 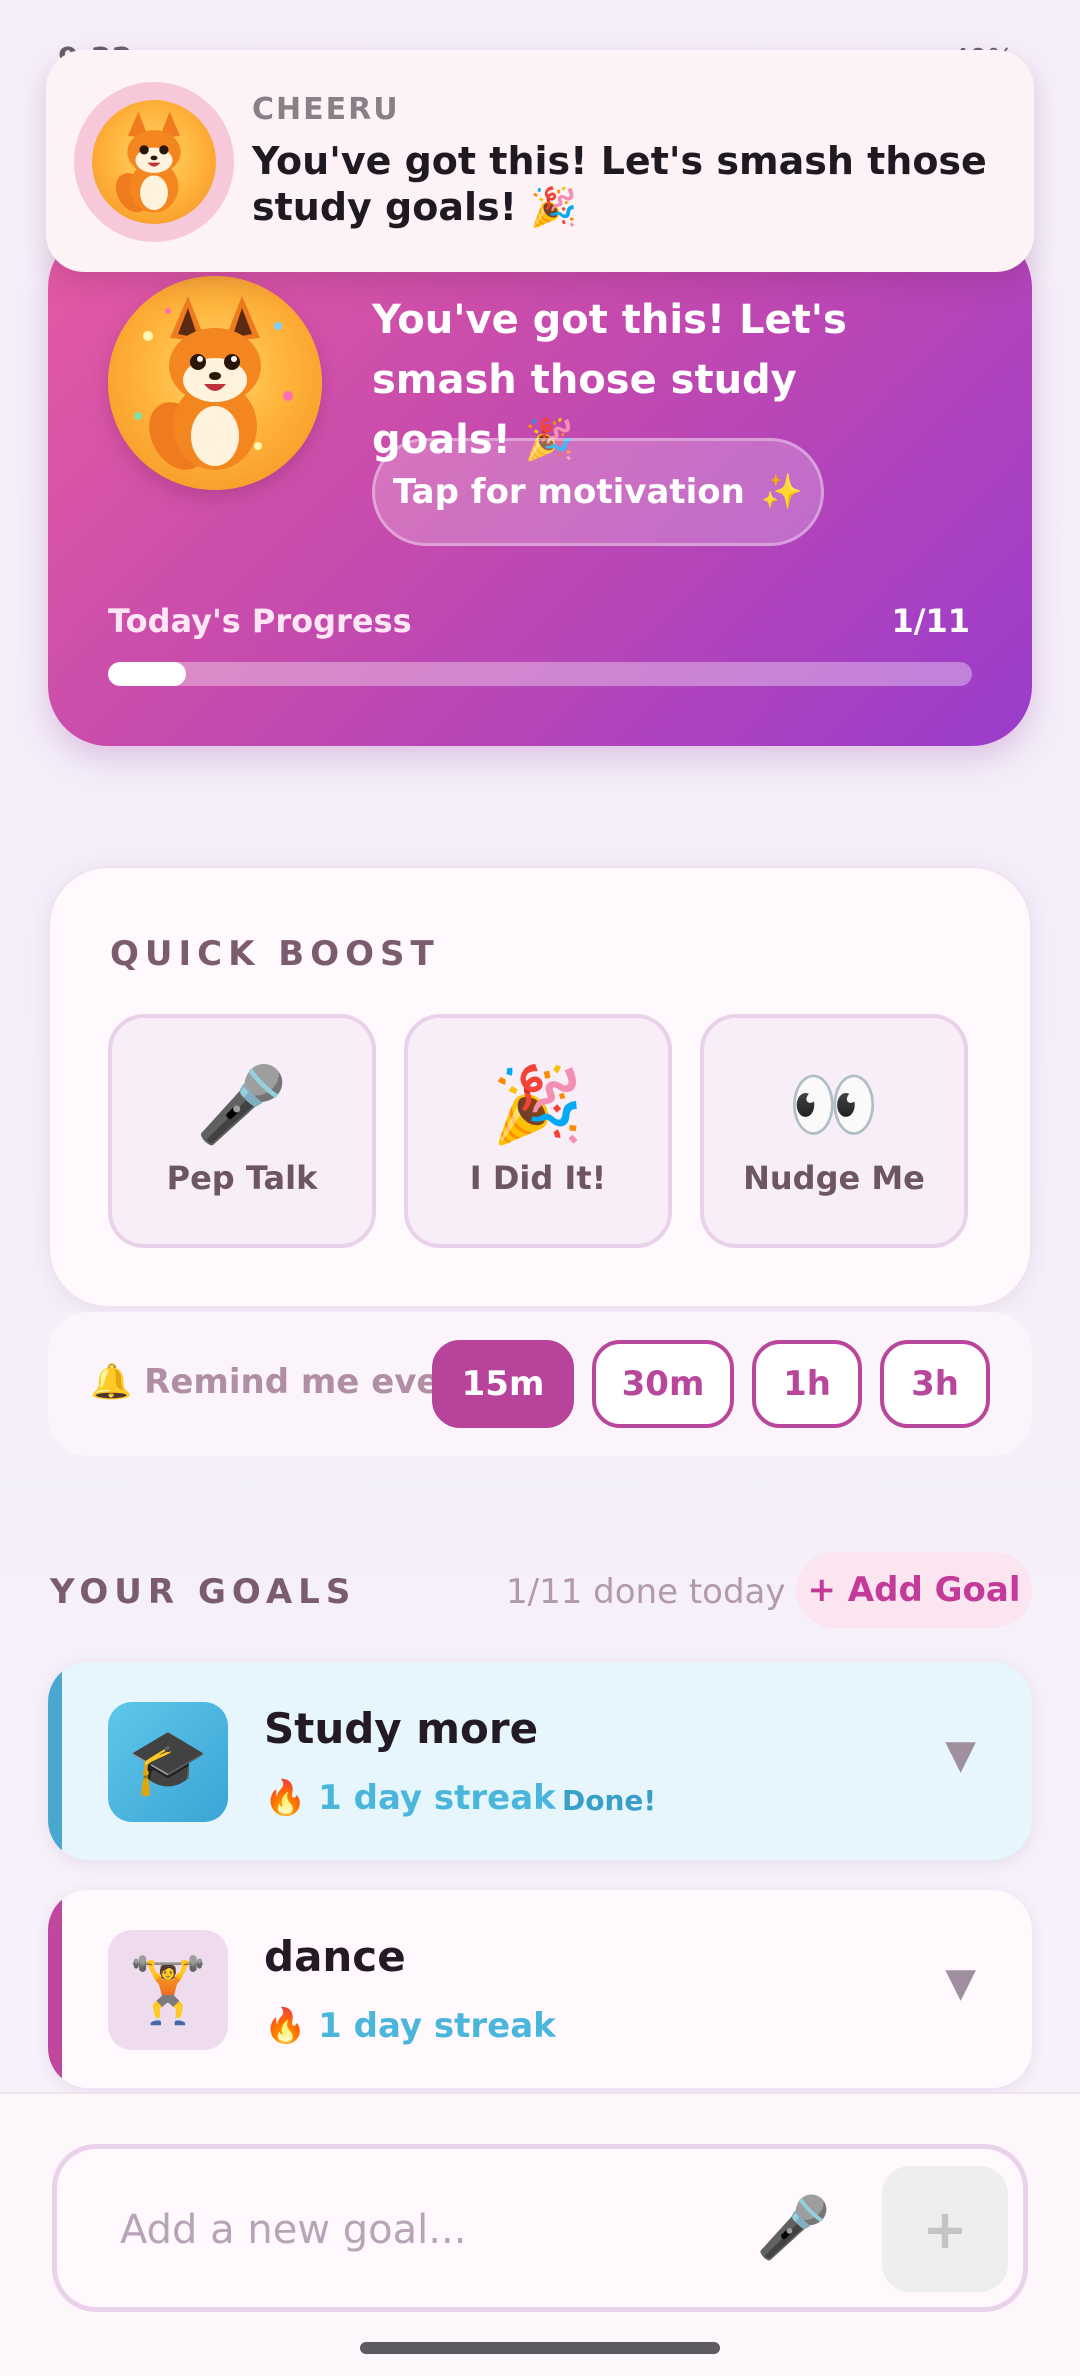 I want to click on eyes-icon: 👀, so click(x=834, y=1105).